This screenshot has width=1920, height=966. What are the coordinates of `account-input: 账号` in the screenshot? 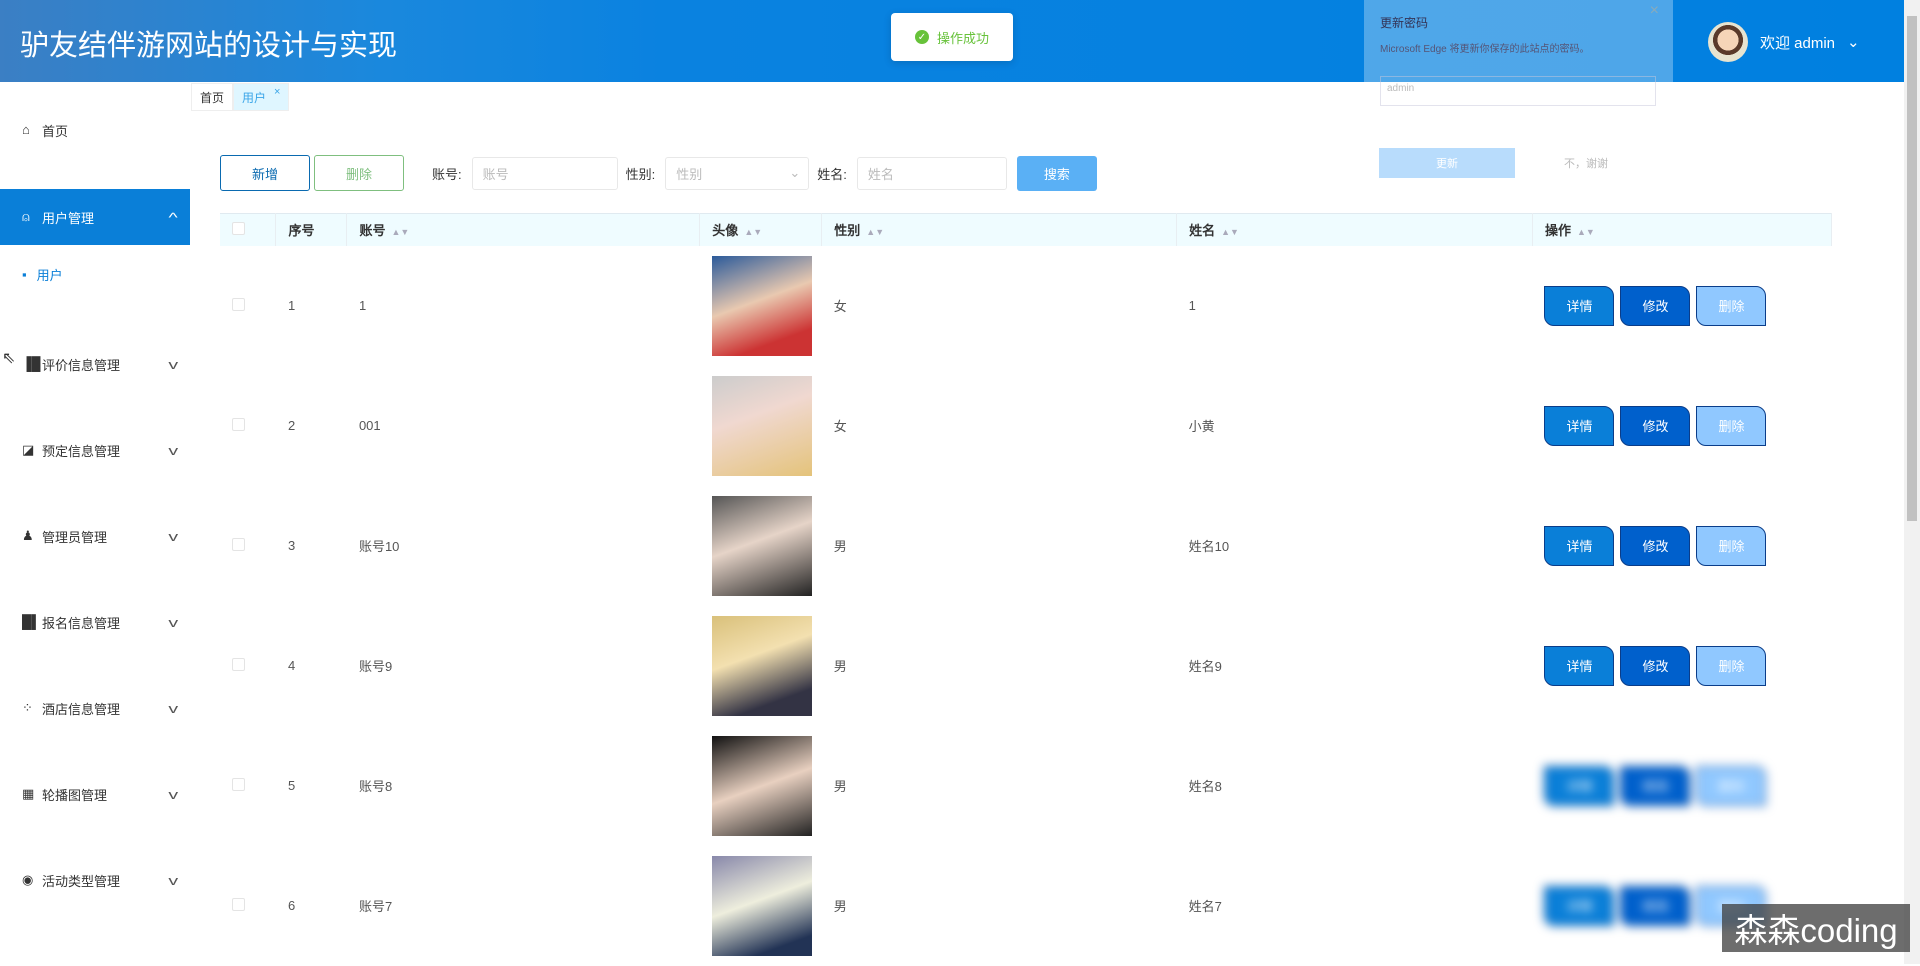 It's located at (544, 173).